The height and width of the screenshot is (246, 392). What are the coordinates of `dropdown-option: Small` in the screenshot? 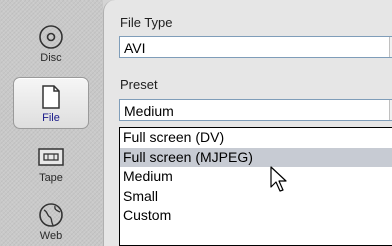 It's located at (256, 197).